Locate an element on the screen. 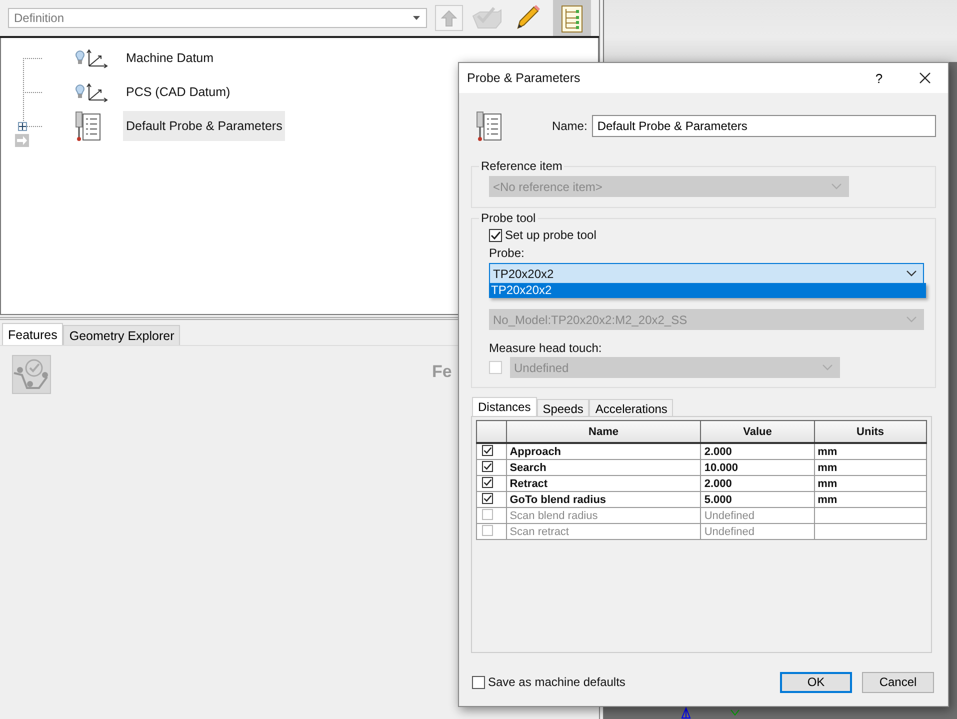 This screenshot has width=957, height=719. table-cell: Retract is located at coordinates (603, 484).